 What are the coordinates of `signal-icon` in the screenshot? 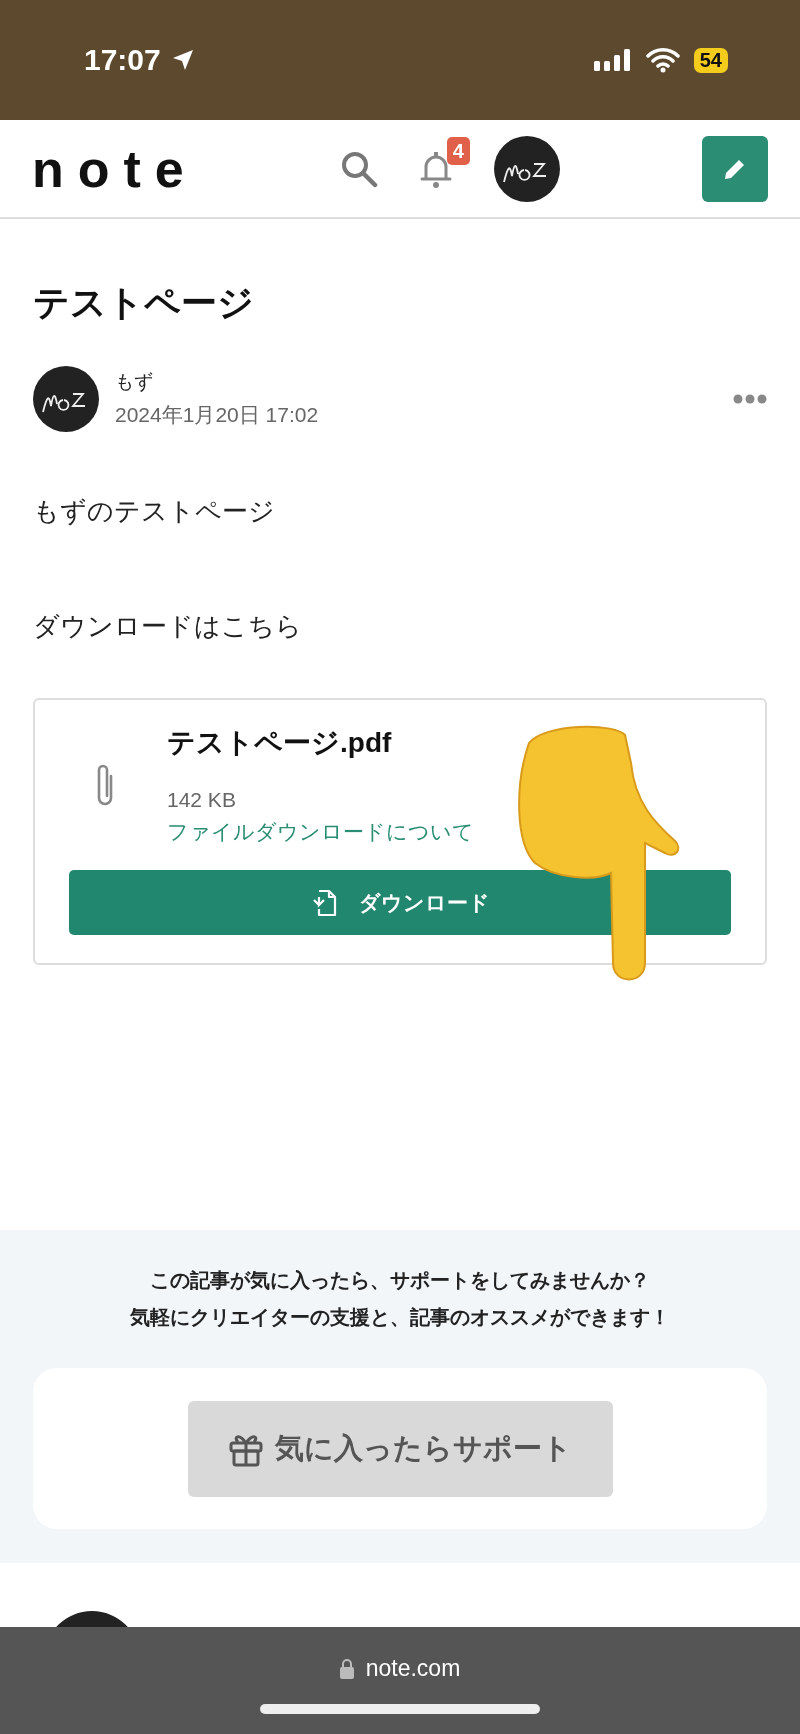 It's located at (612, 60).